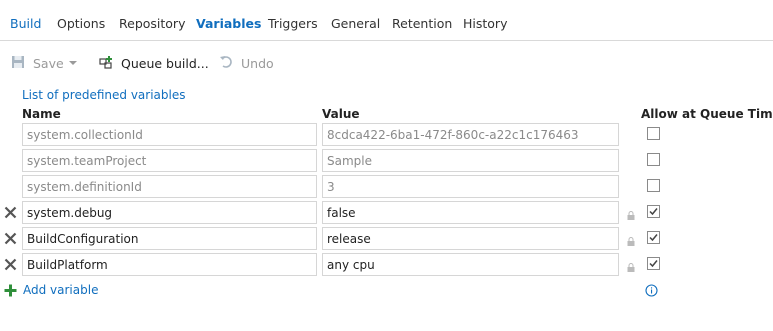 Image resolution: width=773 pixels, height=331 pixels. What do you see at coordinates (25, 23) in the screenshot?
I see `tab-build: Build` at bounding box center [25, 23].